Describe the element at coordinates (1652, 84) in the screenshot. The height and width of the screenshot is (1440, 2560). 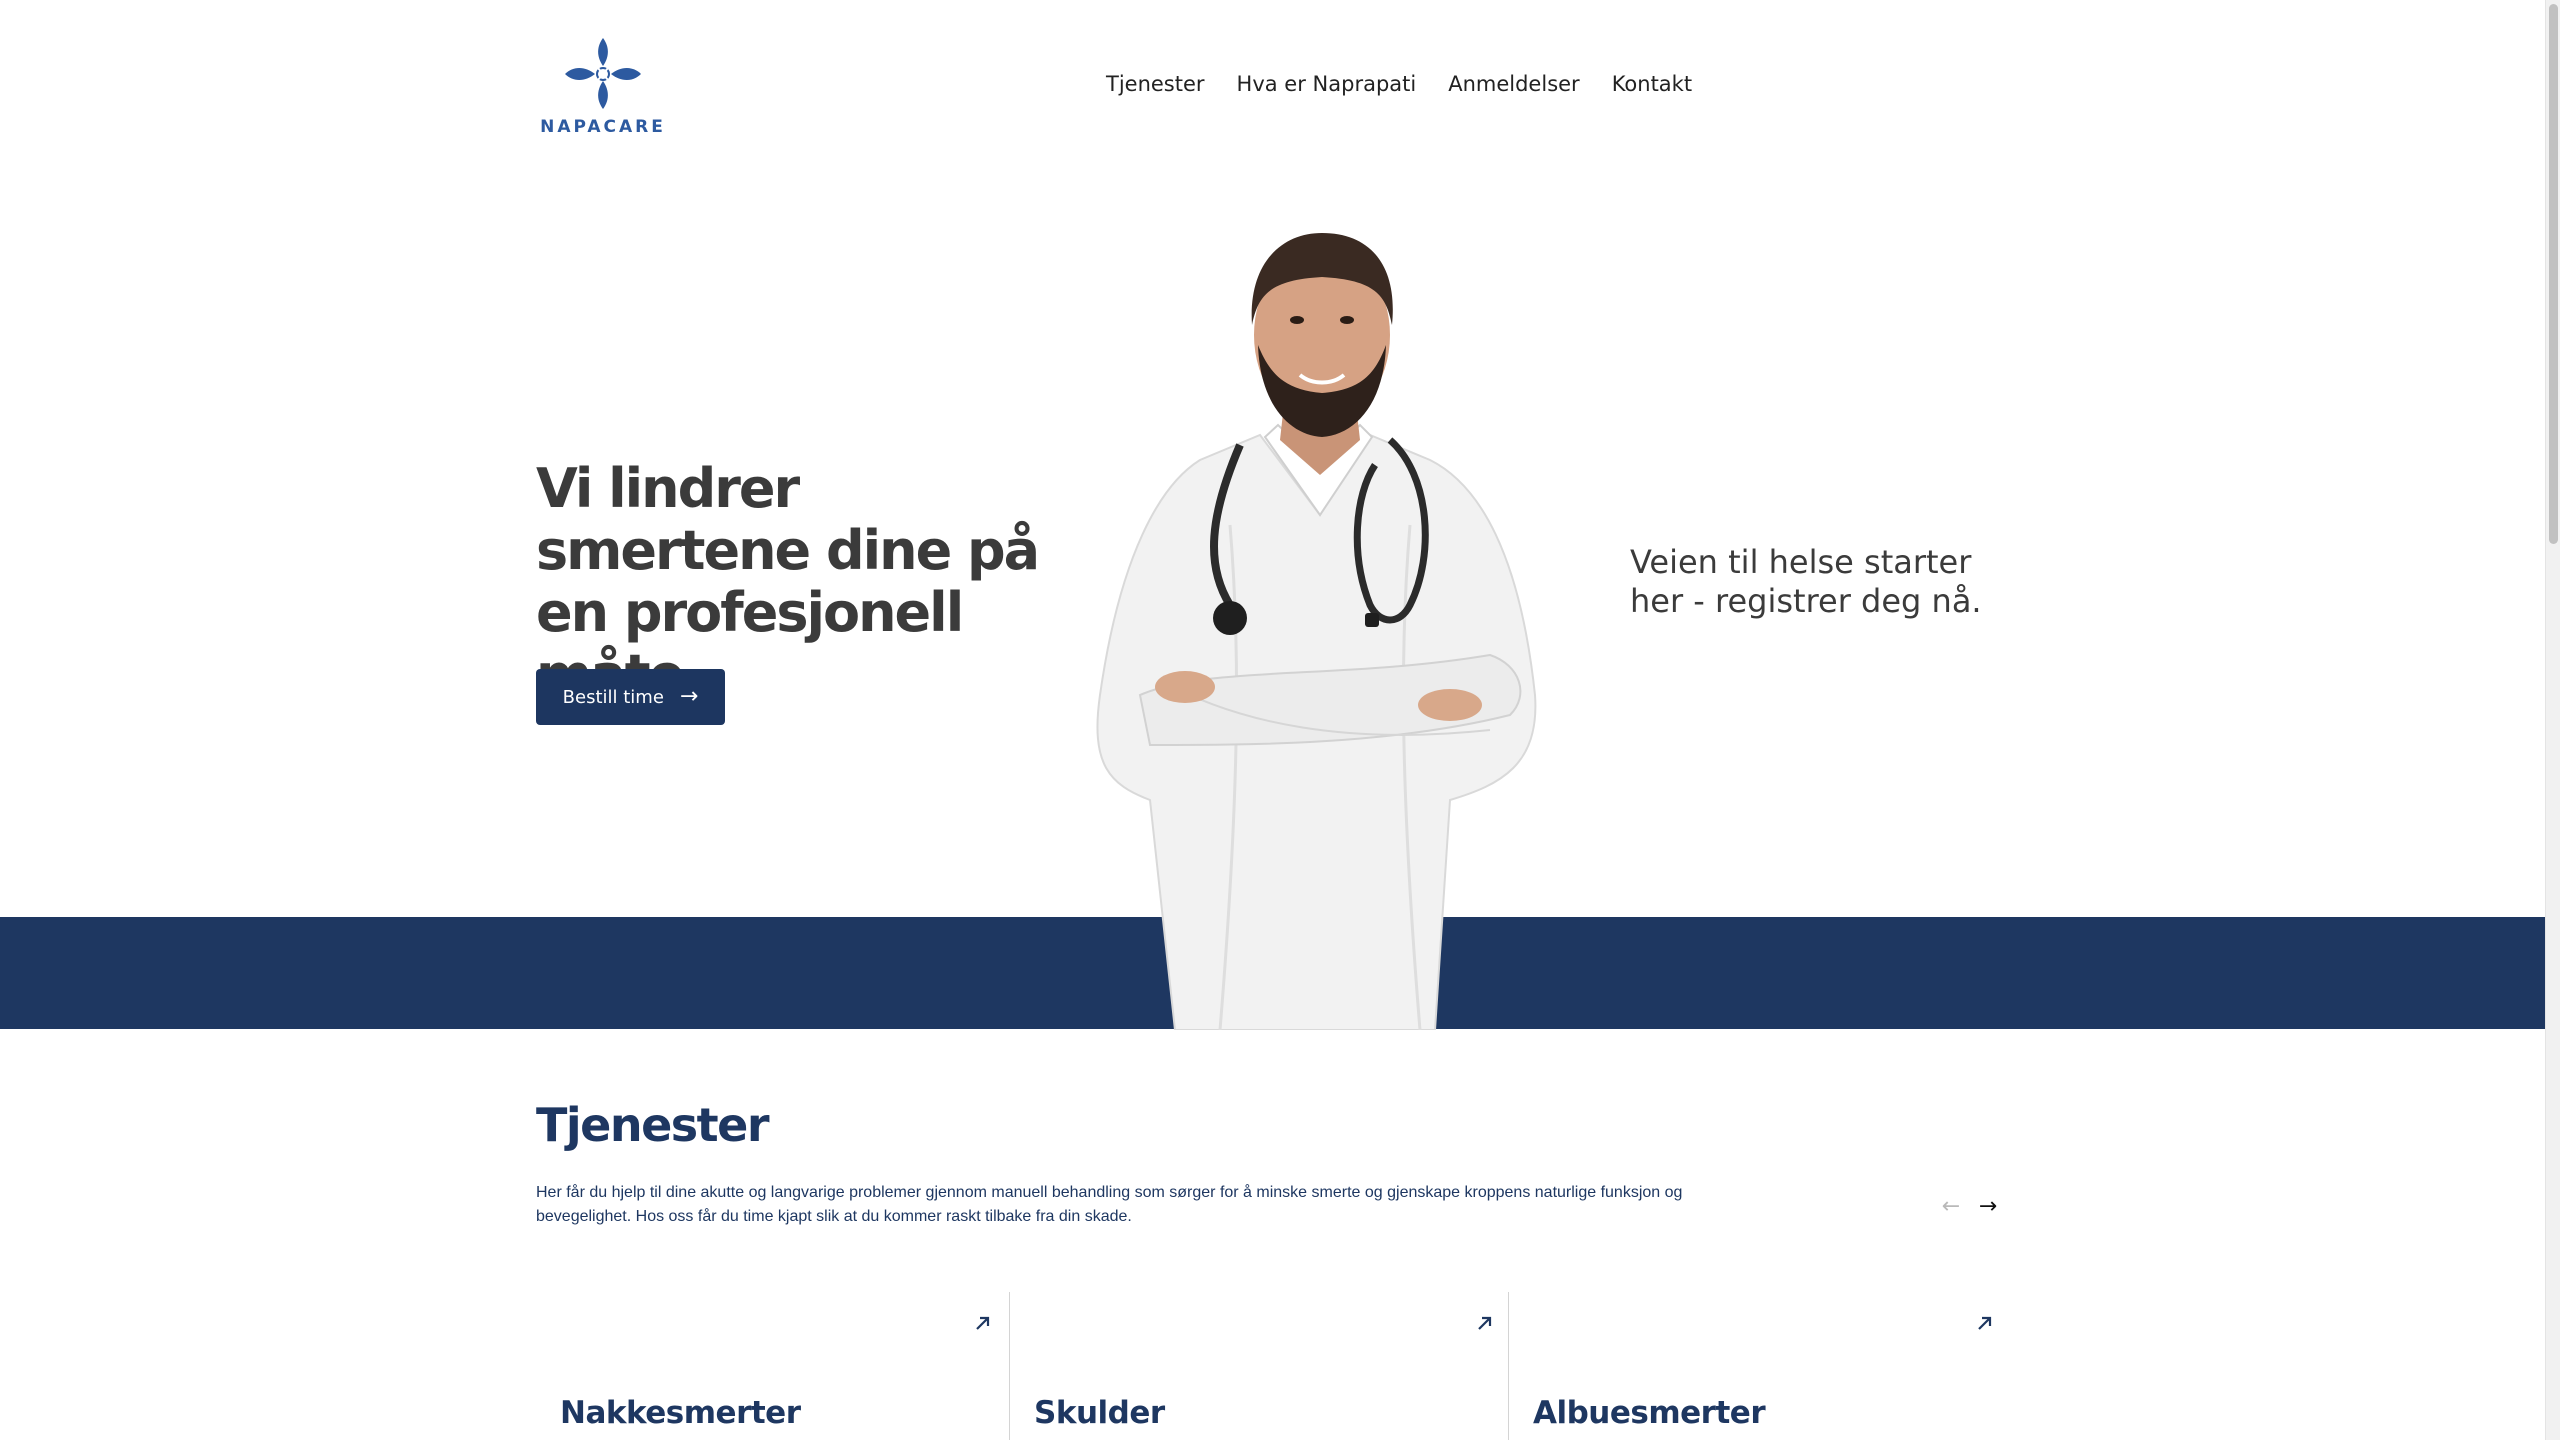
I see `nav-link-kontakt: Kontakt` at that location.